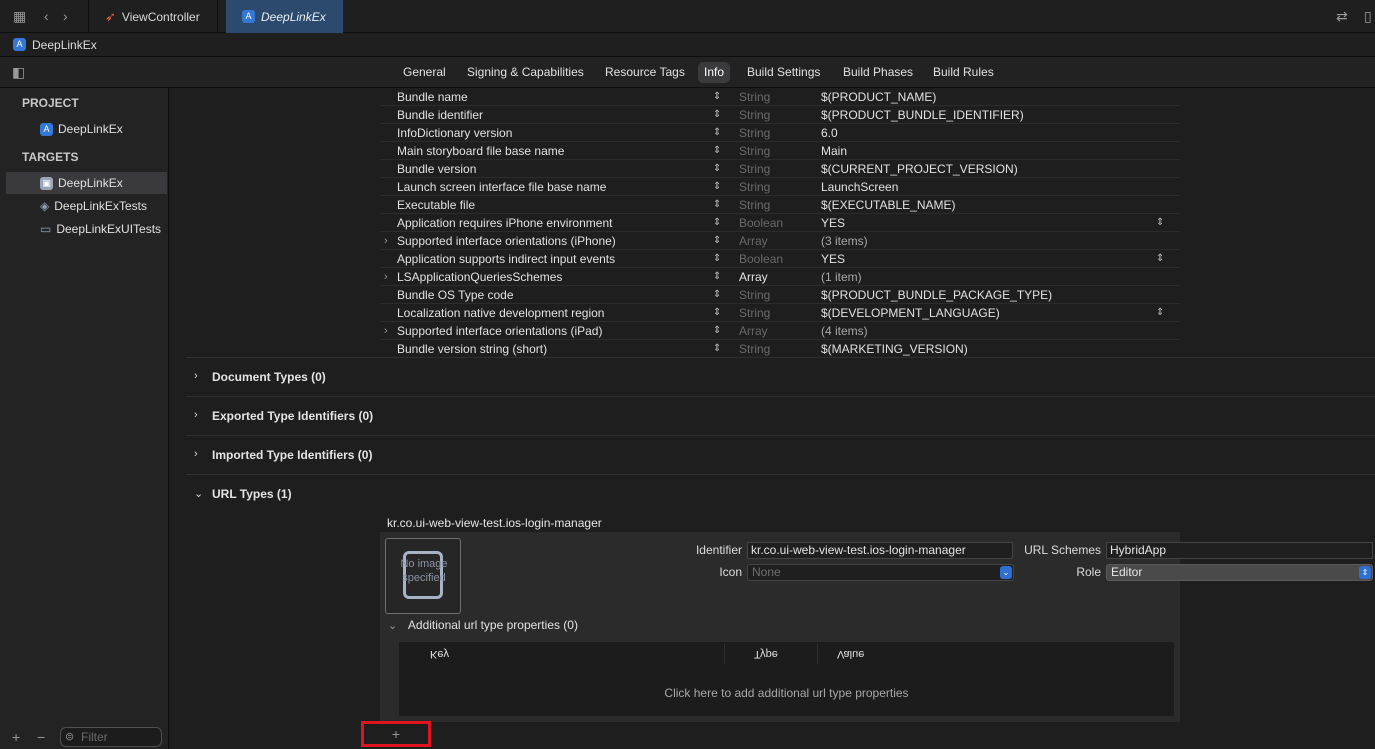 This screenshot has height=749, width=1375. Describe the element at coordinates (1368, 16) in the screenshot. I see `inspector-toggle-icon: ▯` at that location.